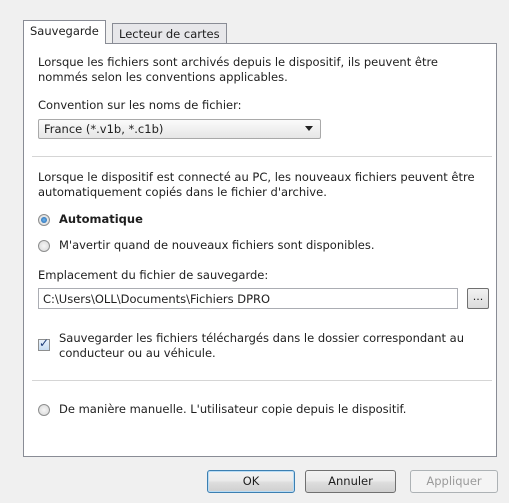 The height and width of the screenshot is (503, 509). I want to click on backup-location-field: C:\Users\OLL\Documents\Fichiers DPRO, so click(248, 298).